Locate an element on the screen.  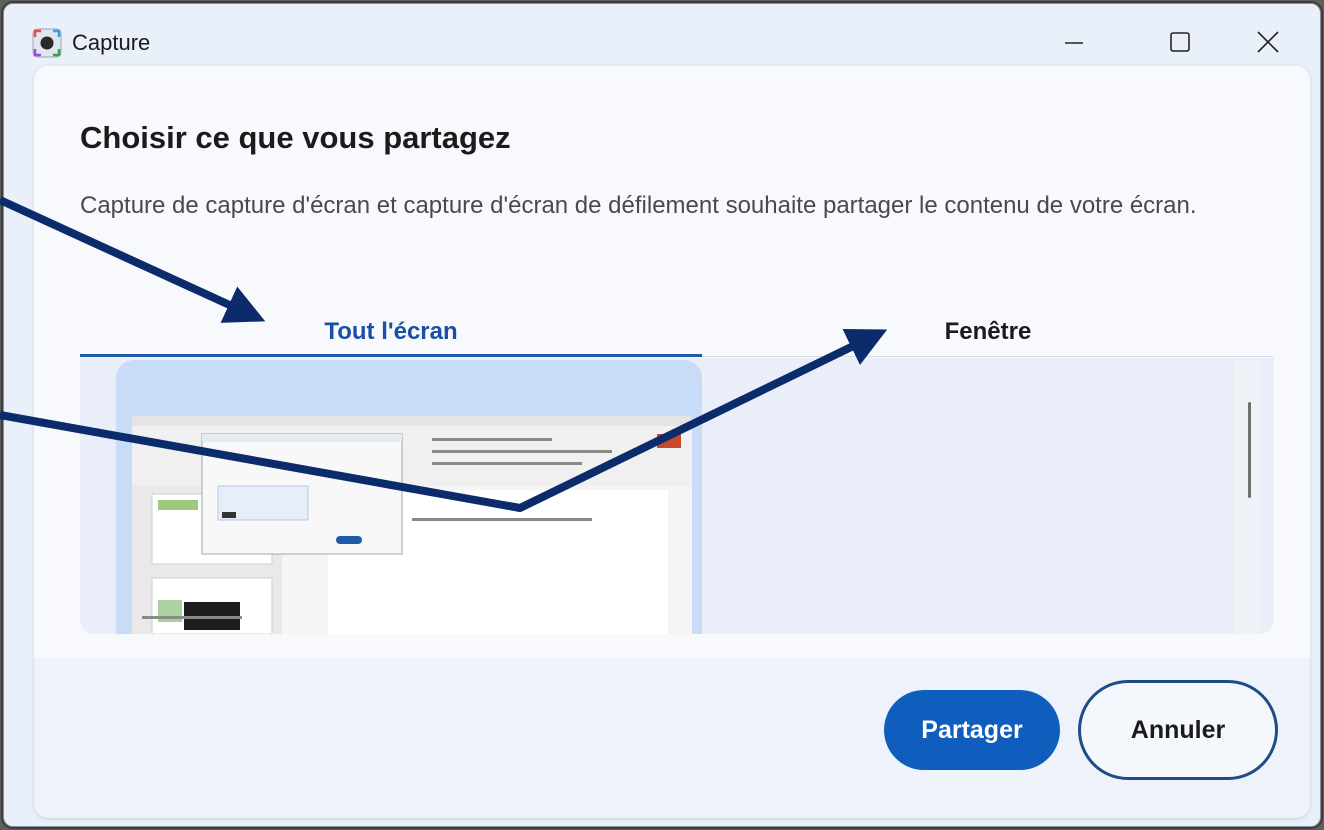
tab-entire-screen: Tout l'écran is located at coordinates (391, 332).